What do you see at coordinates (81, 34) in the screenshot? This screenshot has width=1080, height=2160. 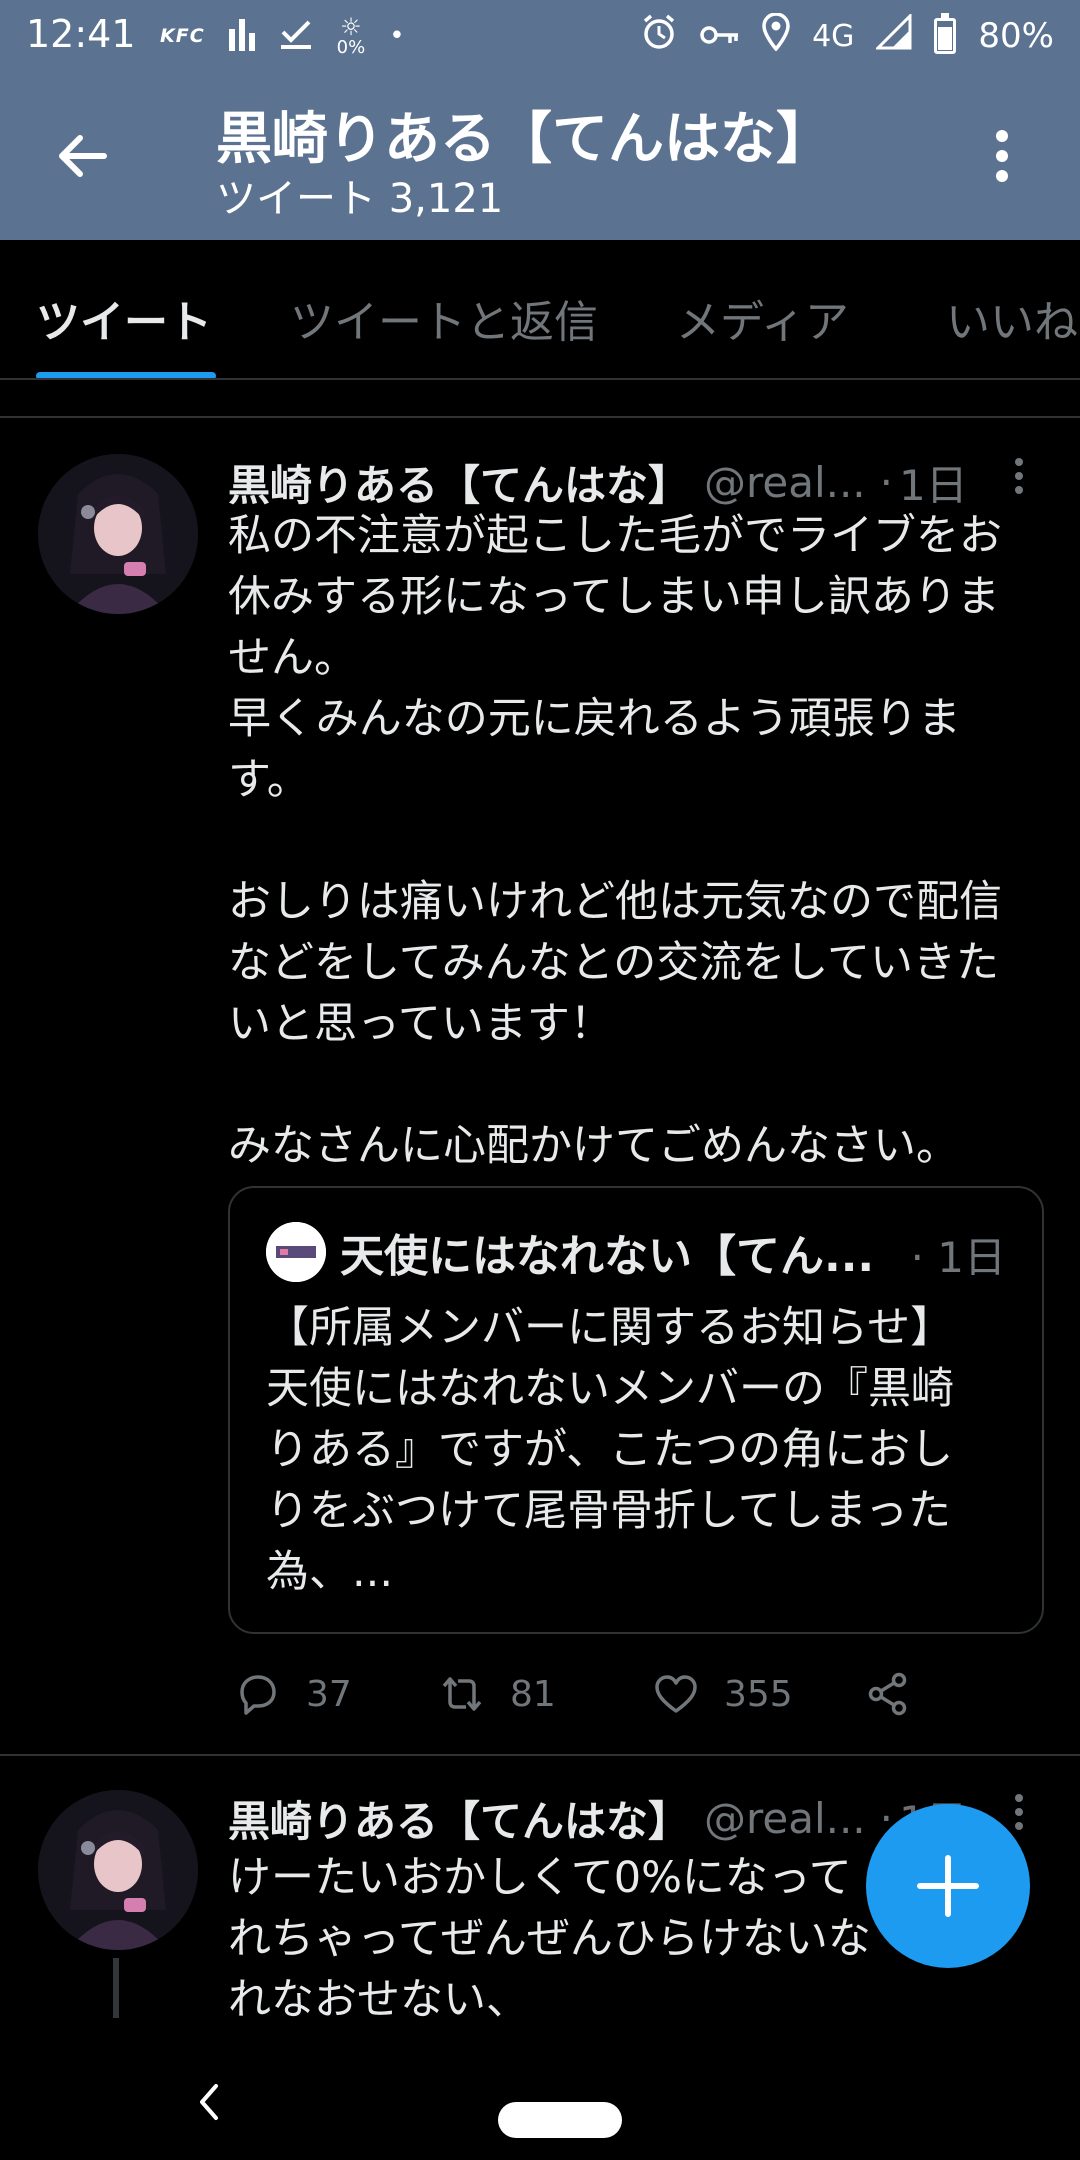 I see `status-time: 12:41` at bounding box center [81, 34].